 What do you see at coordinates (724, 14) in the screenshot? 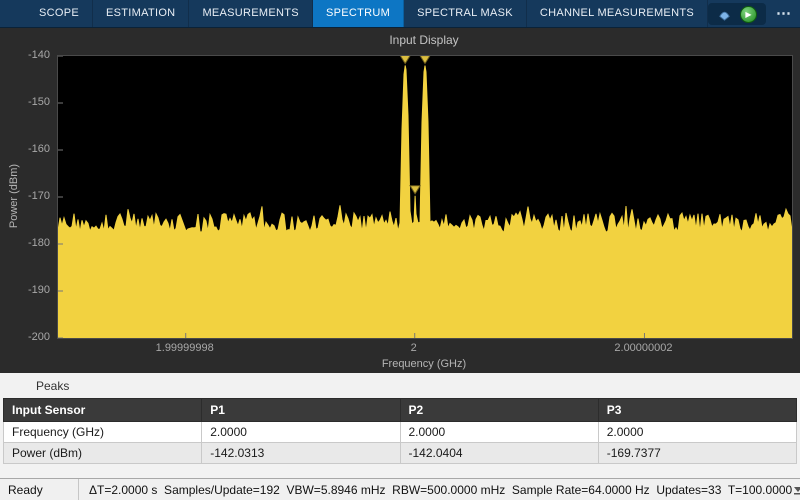
I see `playback-icon` at bounding box center [724, 14].